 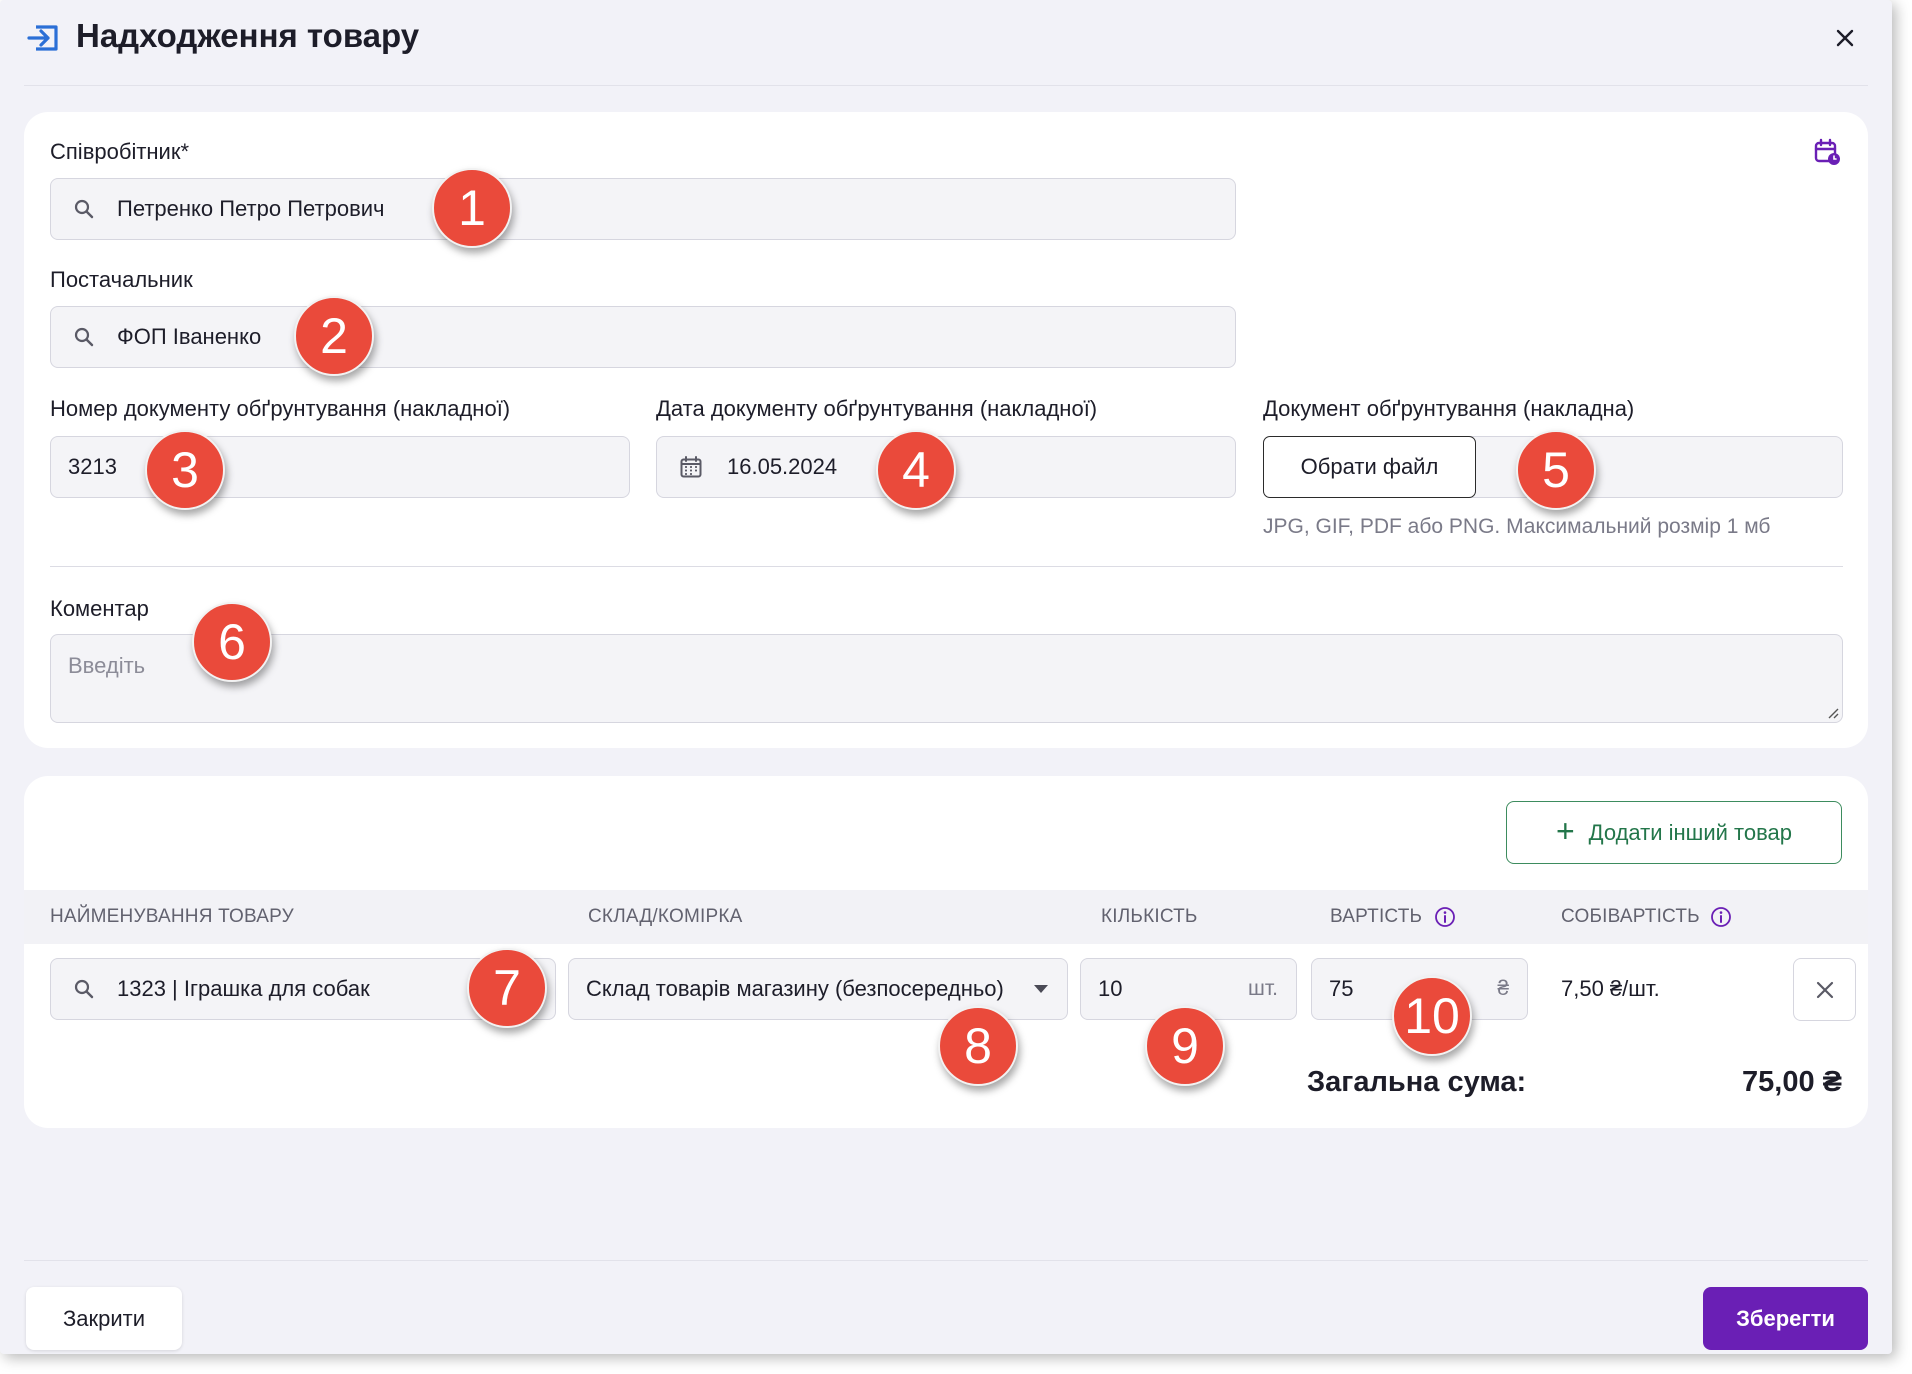 What do you see at coordinates (1376, 916) in the screenshot?
I see `column-price: ВАРТІСТЬ` at bounding box center [1376, 916].